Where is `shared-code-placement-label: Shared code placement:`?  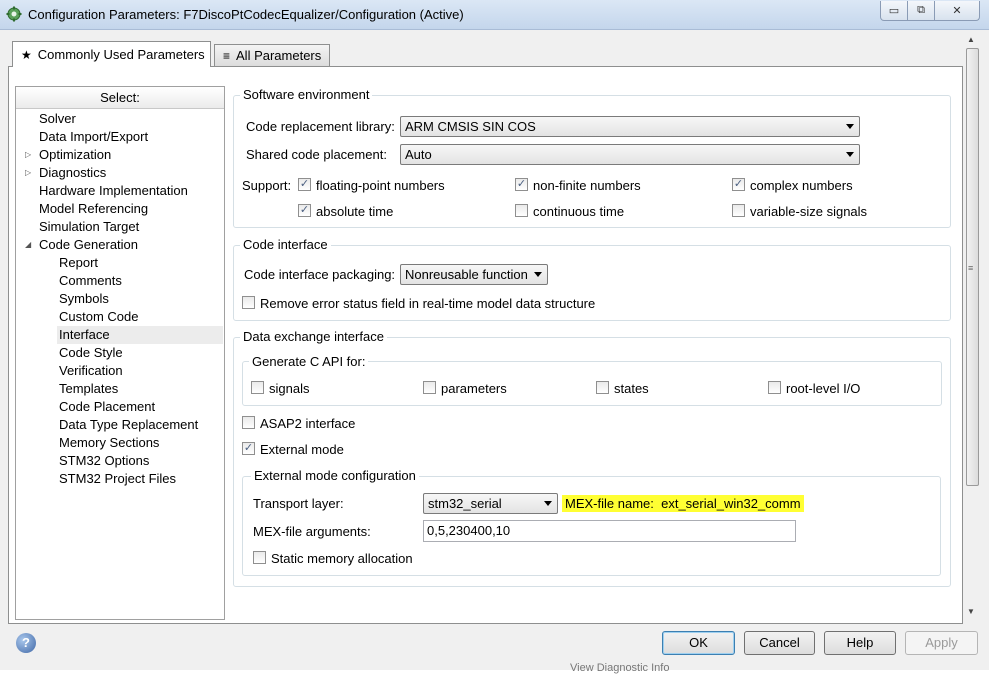 shared-code-placement-label: Shared code placement: is located at coordinates (316, 154).